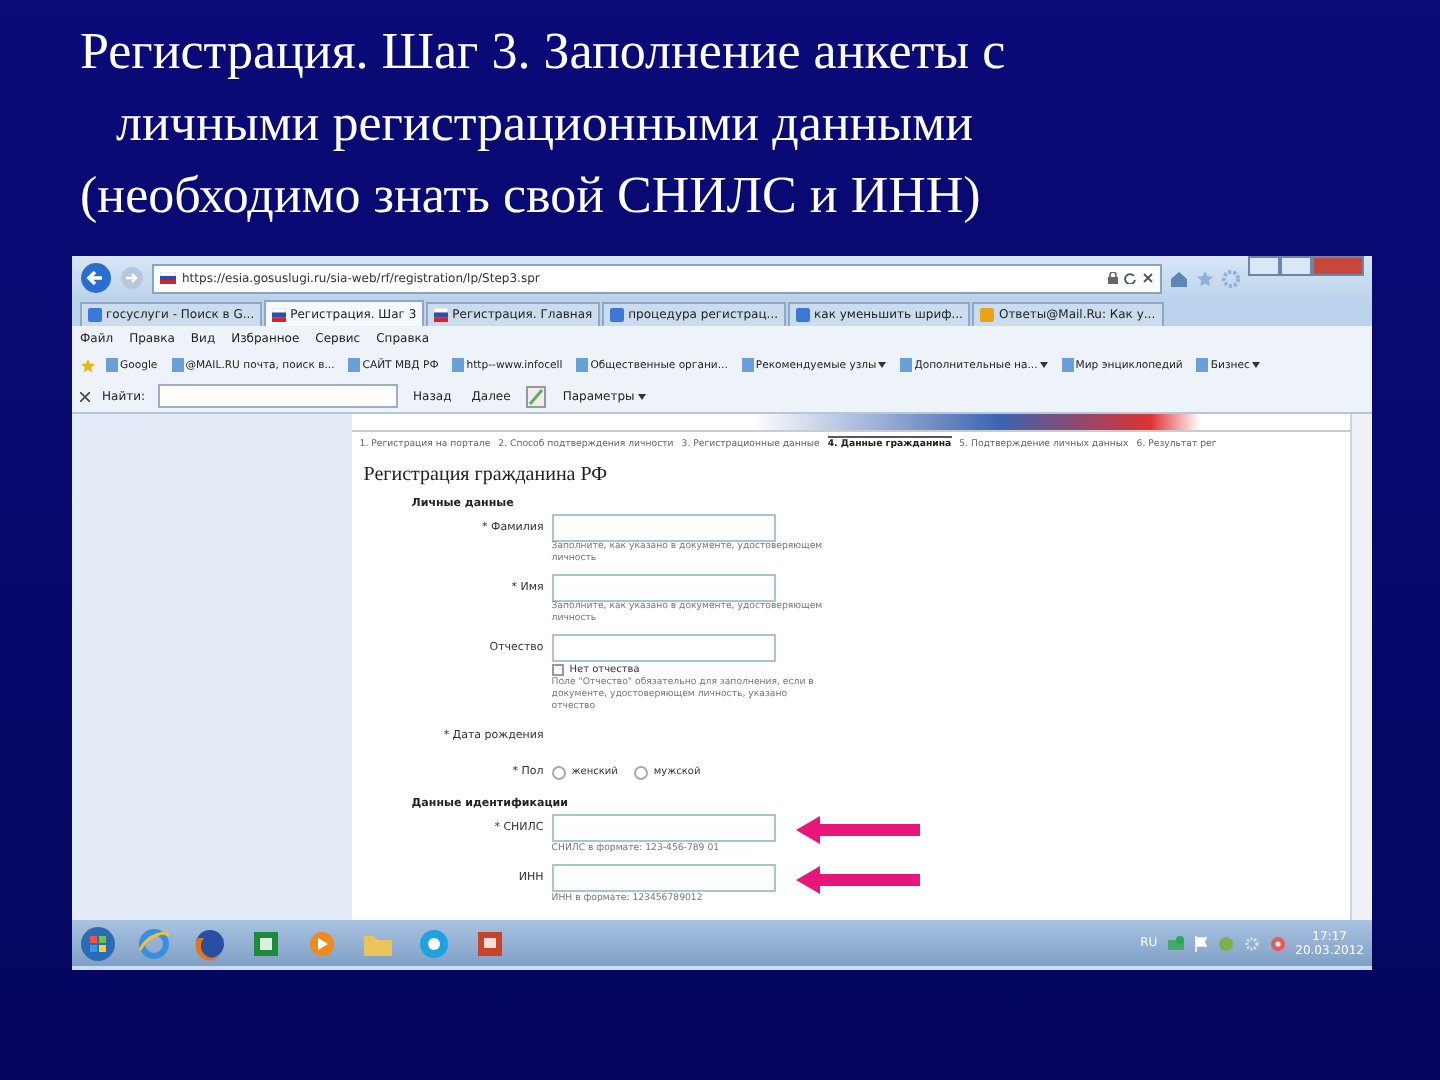  What do you see at coordinates (277, 396) in the screenshot?
I see `find-field` at bounding box center [277, 396].